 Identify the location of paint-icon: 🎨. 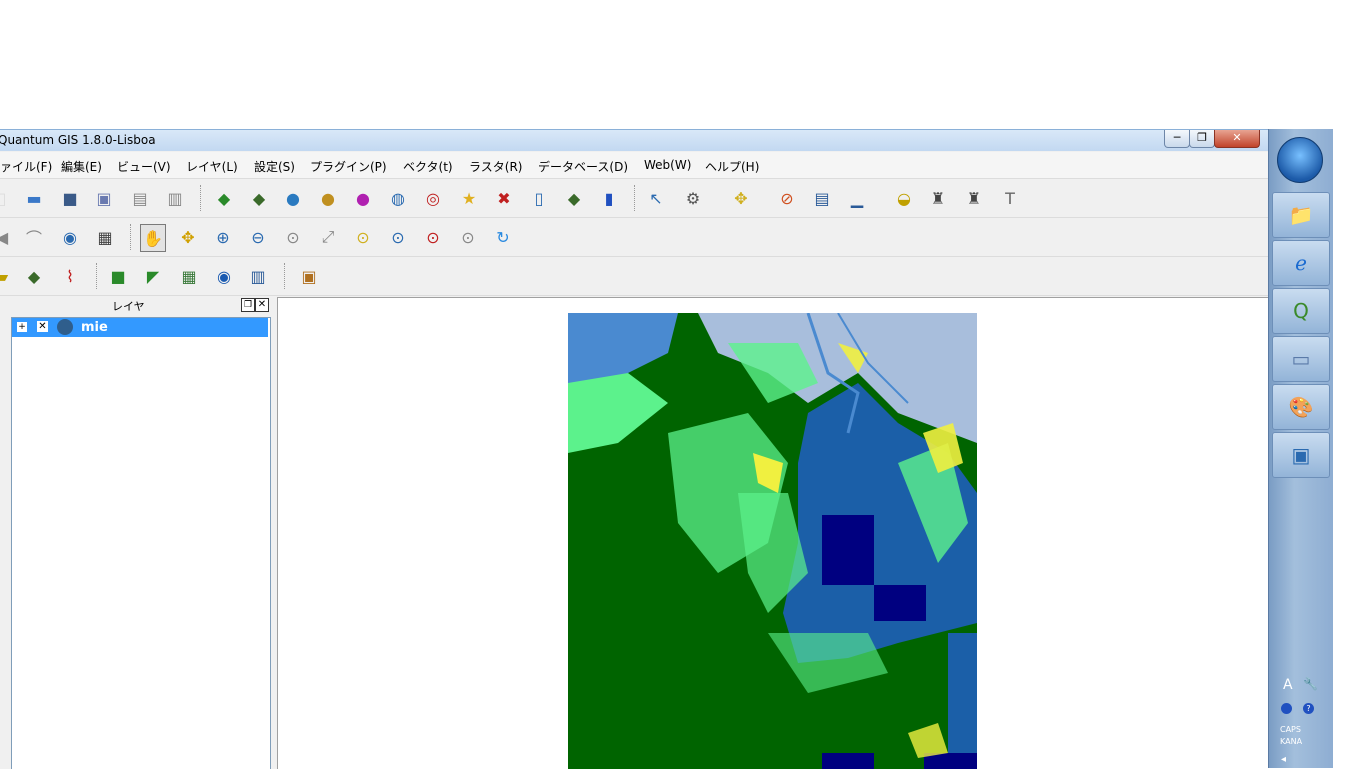
(1301, 407).